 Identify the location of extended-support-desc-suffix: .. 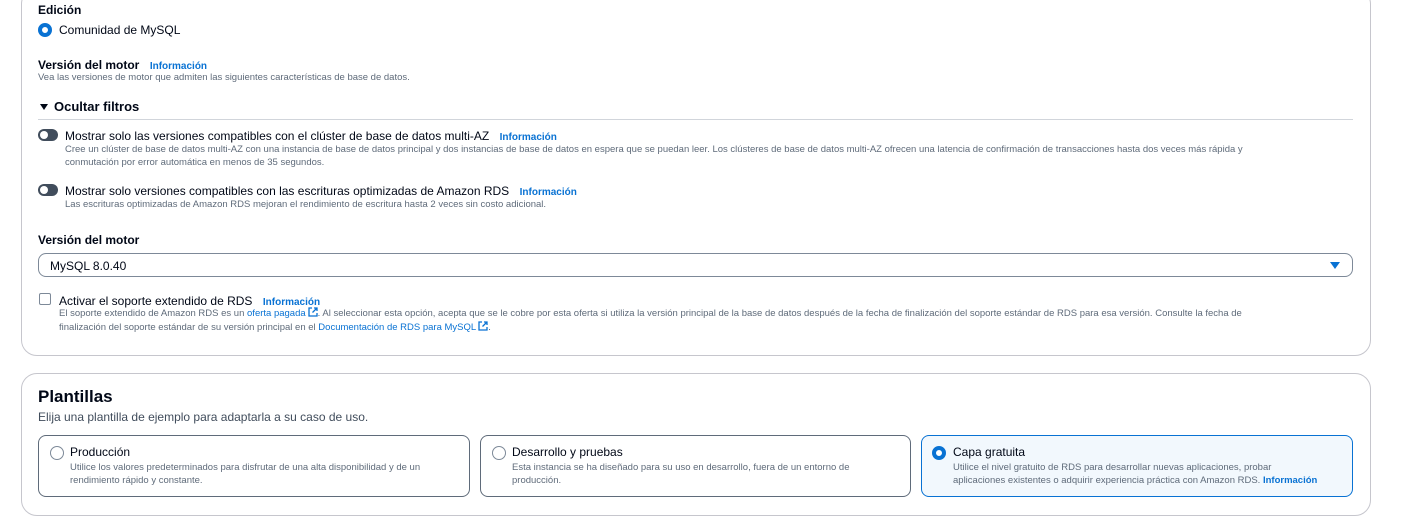
(489, 327).